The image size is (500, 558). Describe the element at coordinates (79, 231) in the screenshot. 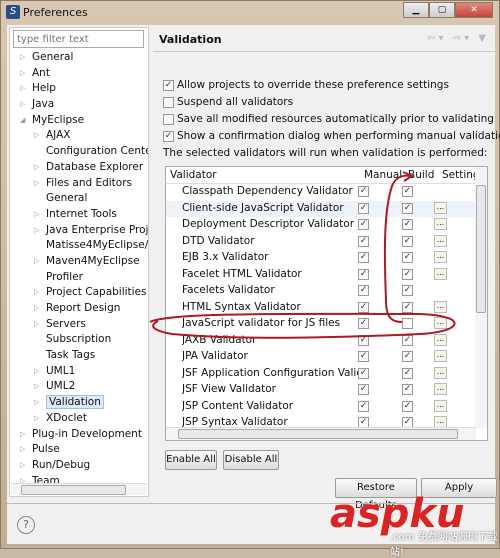

I see `tree-item: ▷ Java Enterprise Proje` at that location.